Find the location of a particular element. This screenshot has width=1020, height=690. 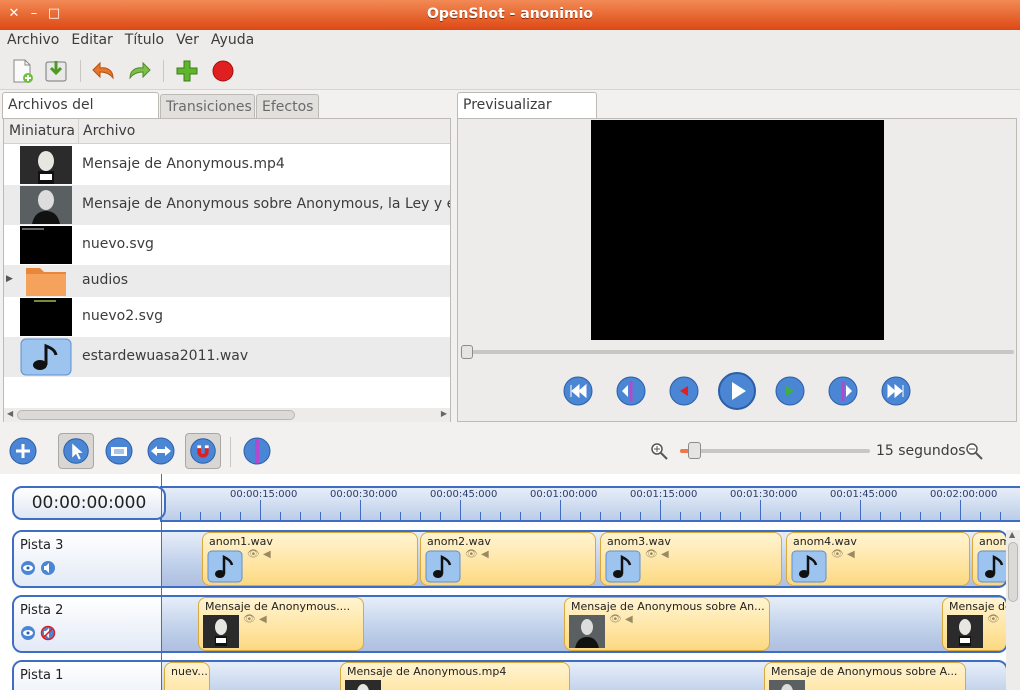

add-marker-icon is located at coordinates (257, 451).